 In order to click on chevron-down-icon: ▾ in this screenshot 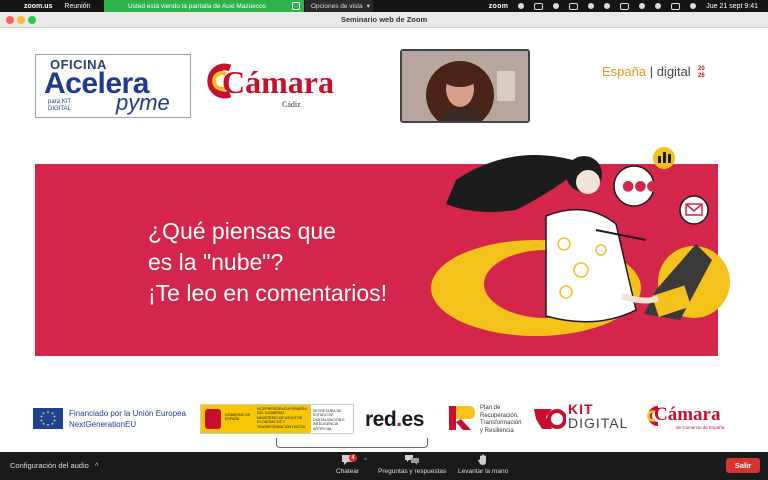, I will do `click(368, 6)`.